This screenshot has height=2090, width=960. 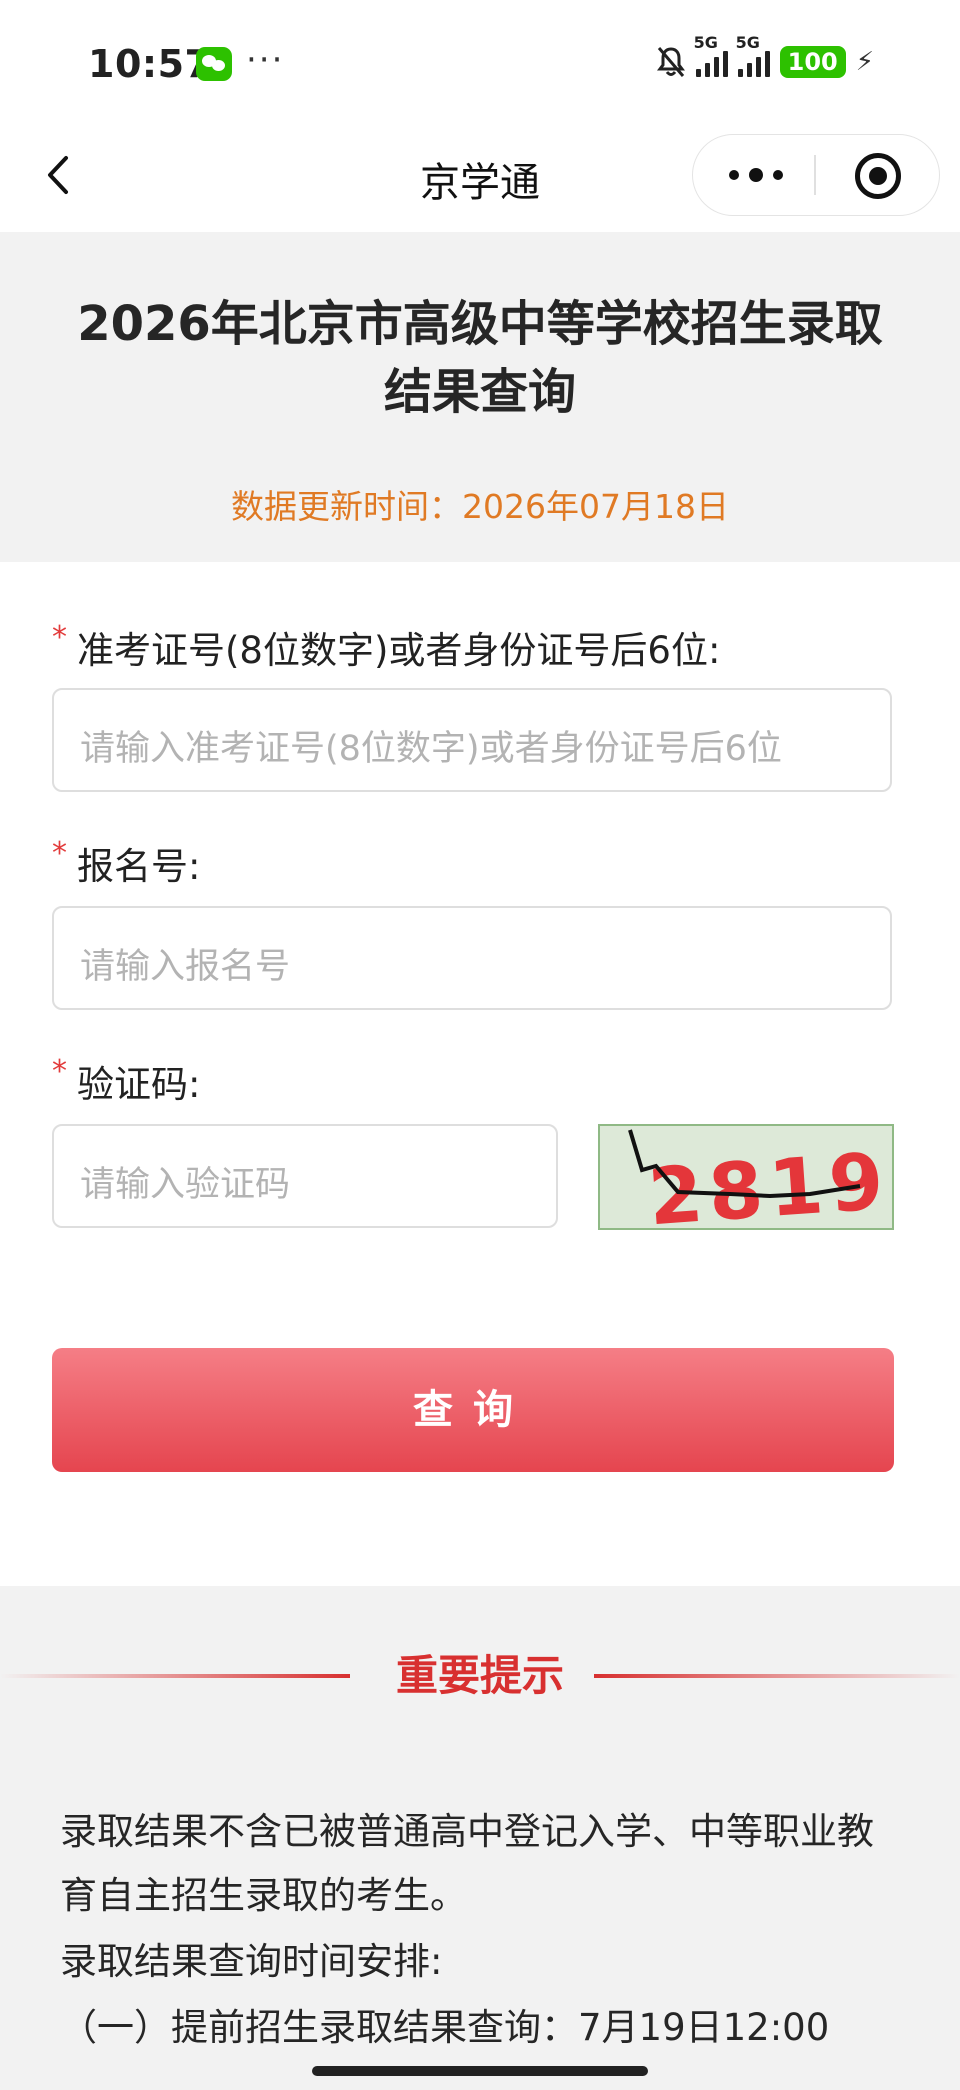 I want to click on captcha-graphic: 2819, so click(x=746, y=1177).